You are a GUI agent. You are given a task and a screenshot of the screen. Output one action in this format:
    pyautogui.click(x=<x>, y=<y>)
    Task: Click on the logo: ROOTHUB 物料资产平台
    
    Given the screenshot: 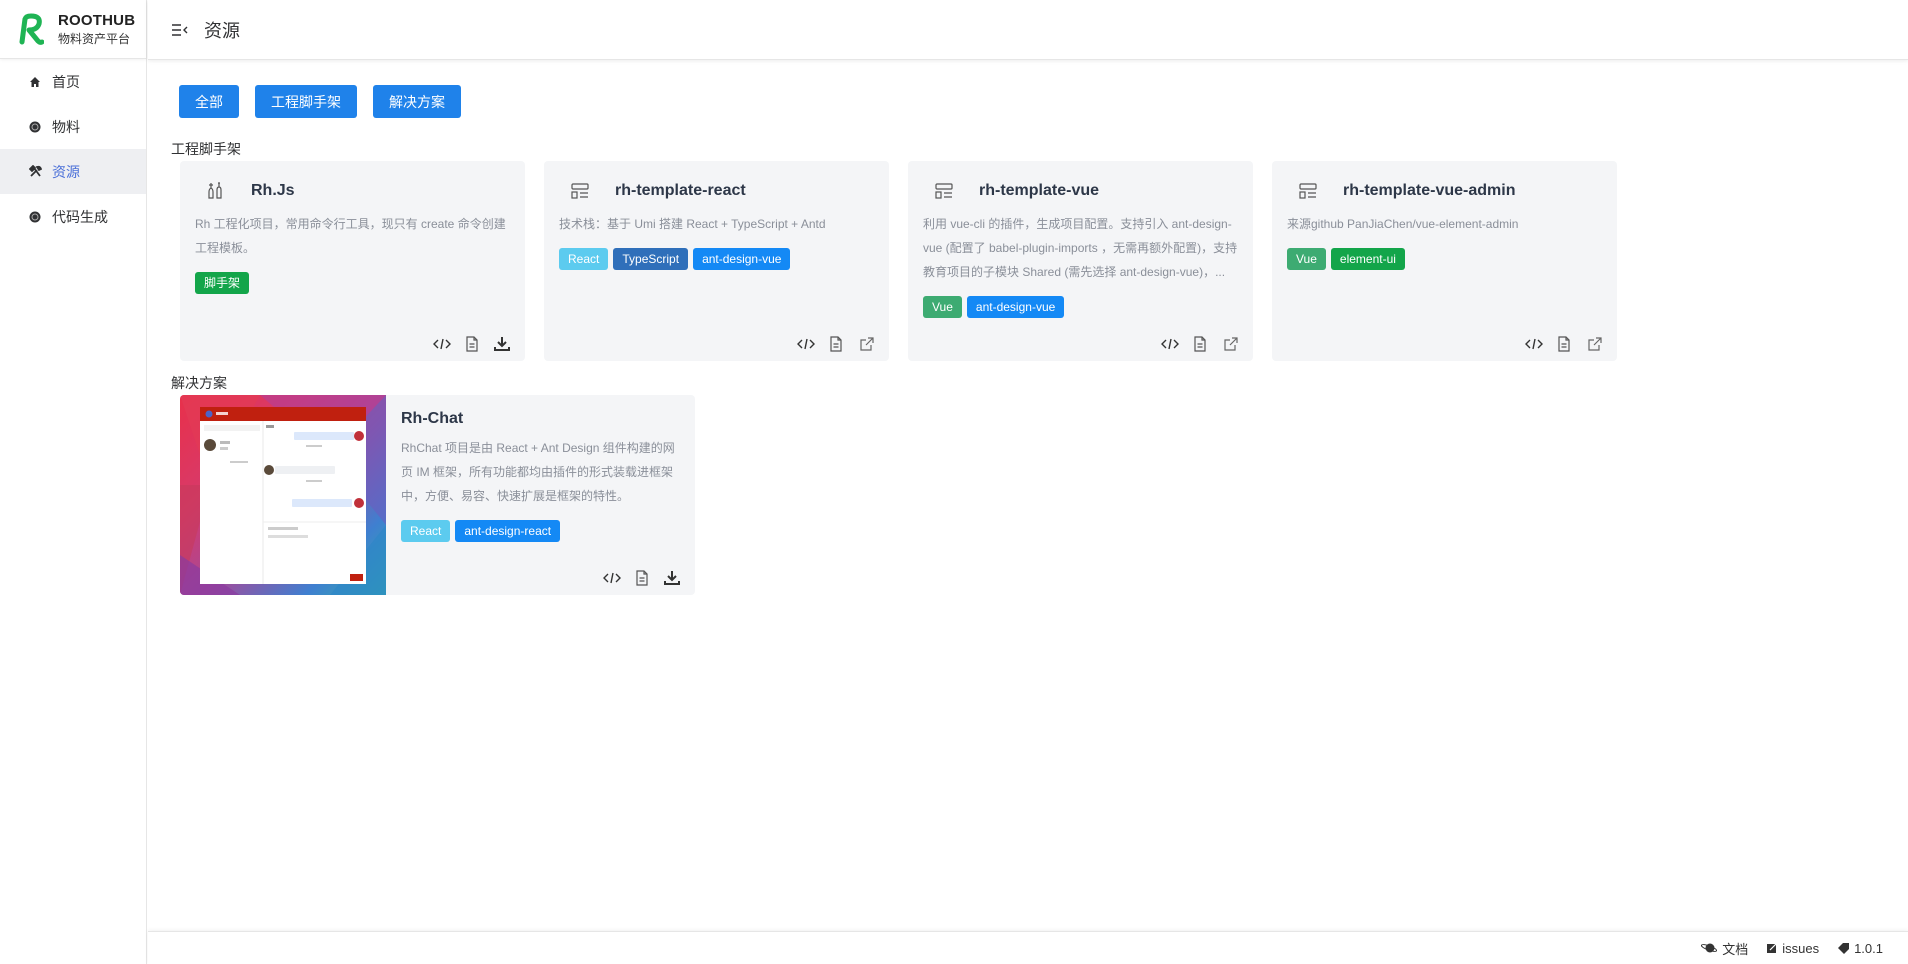 What is the action you would take?
    pyautogui.click(x=73, y=29)
    